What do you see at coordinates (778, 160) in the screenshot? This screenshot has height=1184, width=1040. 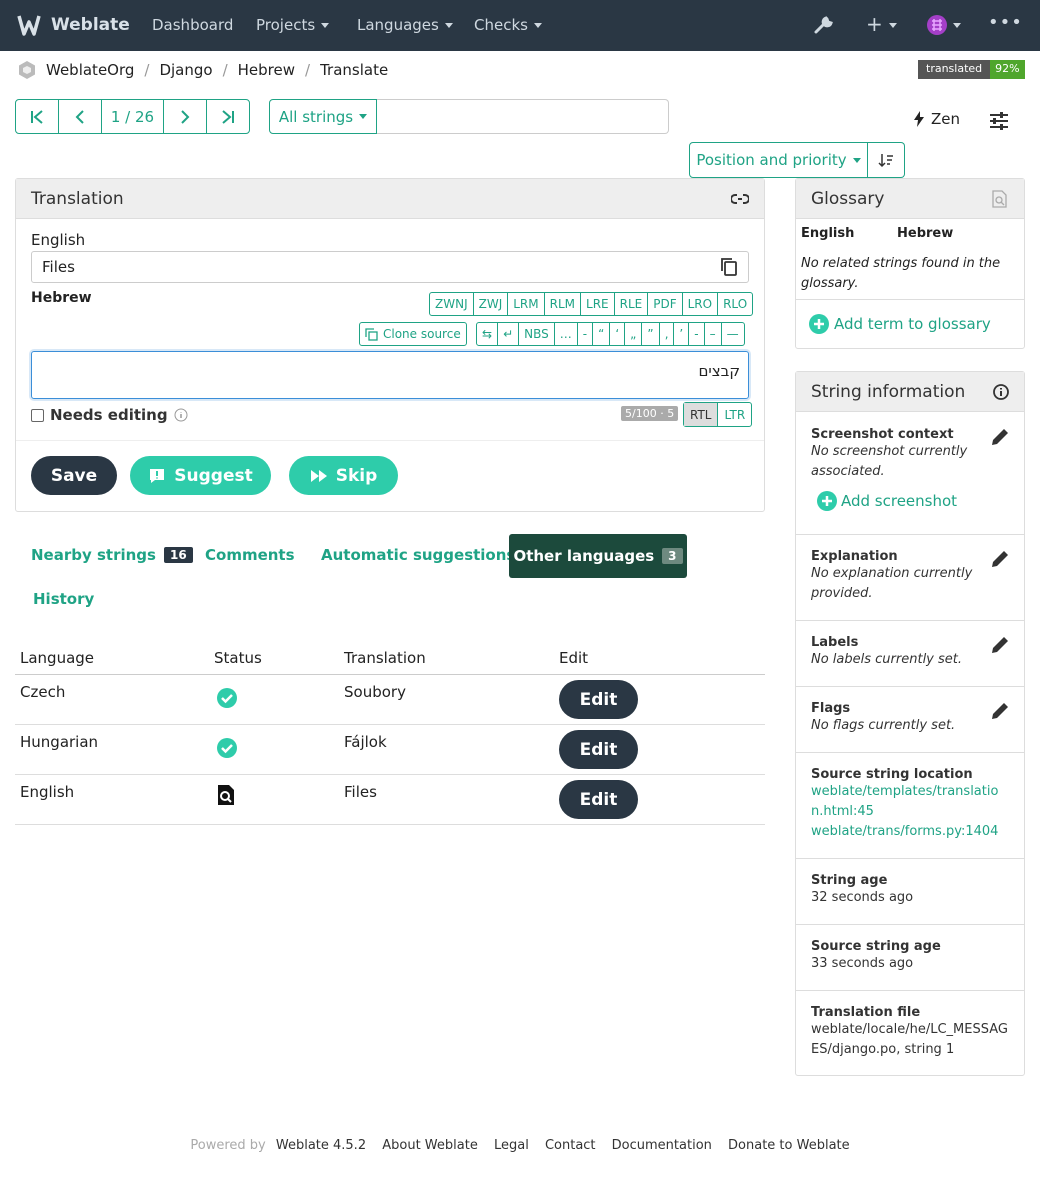 I see `sort-dropdown: Position and priority` at bounding box center [778, 160].